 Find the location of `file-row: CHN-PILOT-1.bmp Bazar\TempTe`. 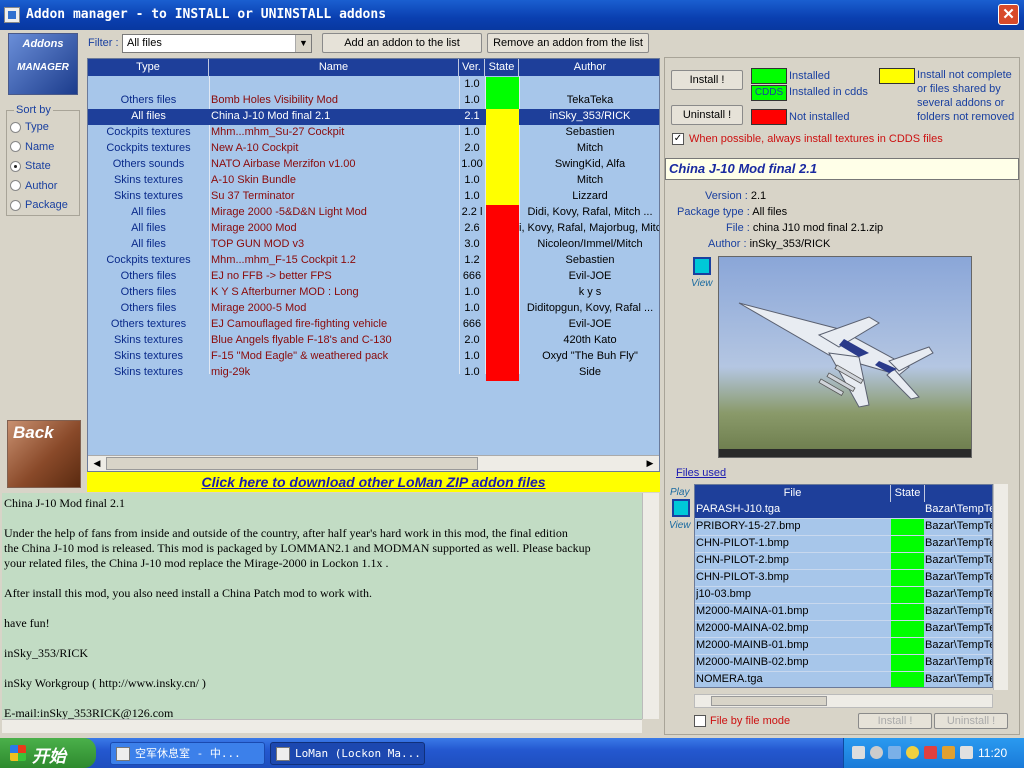

file-row: CHN-PILOT-1.bmp Bazar\TempTe is located at coordinates (843, 544).